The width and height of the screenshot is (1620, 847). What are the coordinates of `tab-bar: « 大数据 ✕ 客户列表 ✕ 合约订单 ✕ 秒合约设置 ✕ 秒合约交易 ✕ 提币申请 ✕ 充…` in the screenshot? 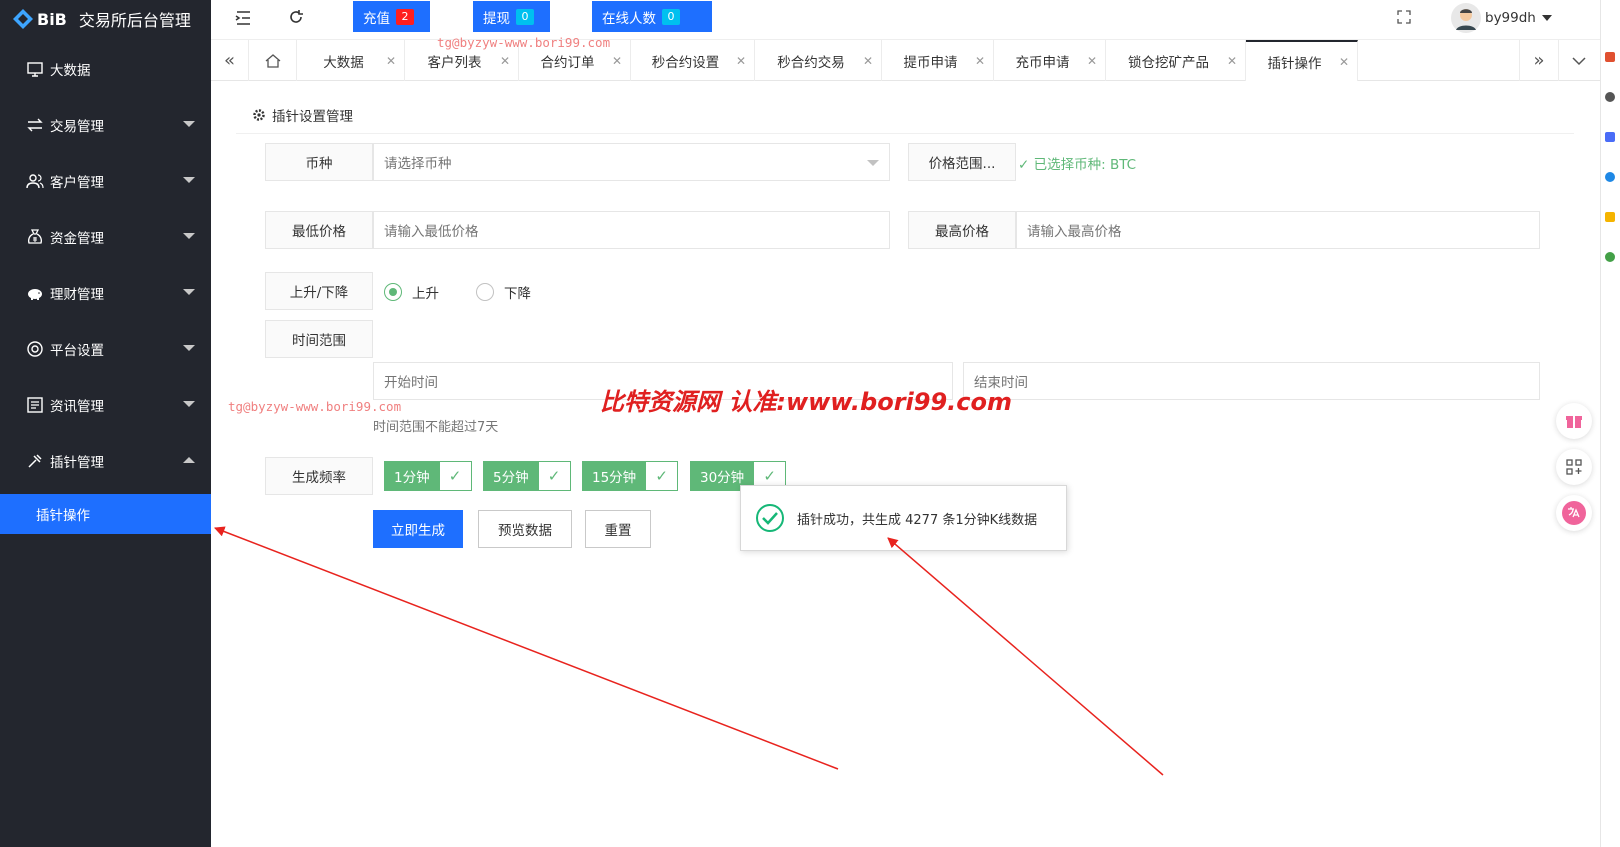 It's located at (905, 60).